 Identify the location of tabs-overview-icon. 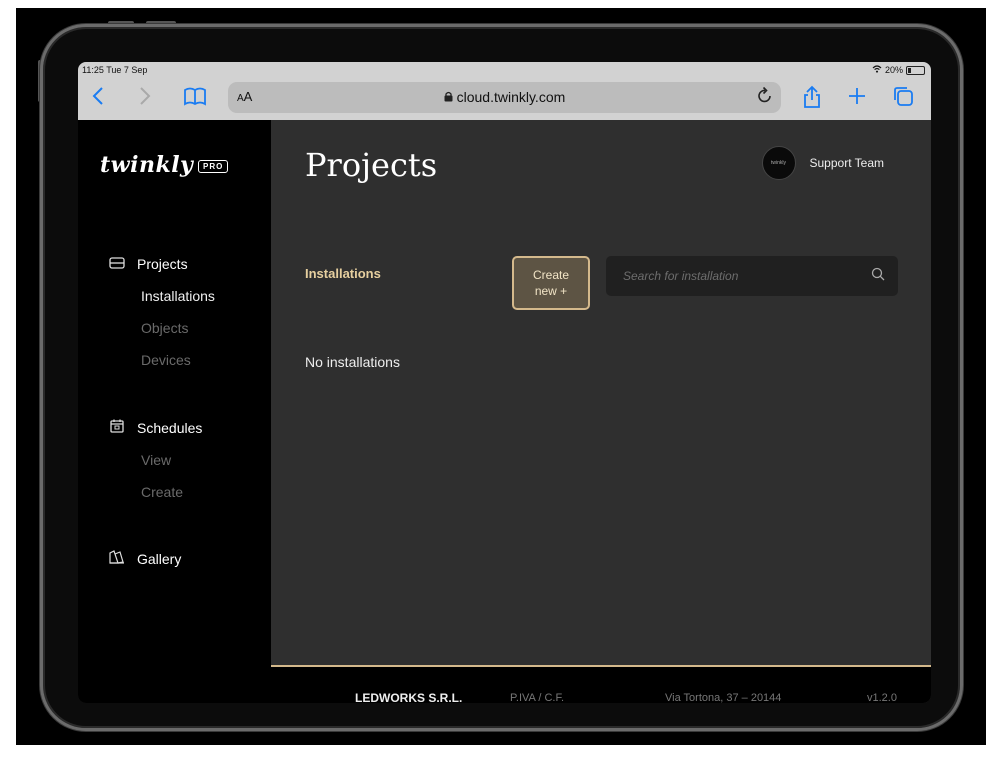
(903, 99).